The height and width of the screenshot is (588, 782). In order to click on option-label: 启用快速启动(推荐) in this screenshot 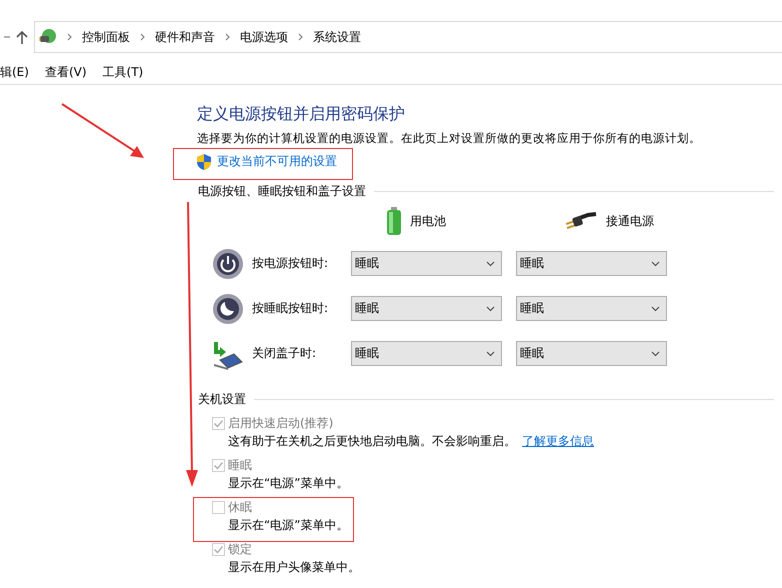, I will do `click(281, 423)`.